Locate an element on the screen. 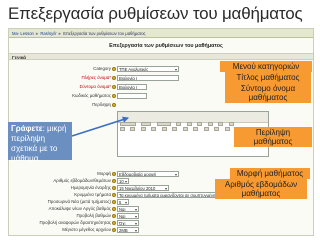 This screenshot has height=240, width=320. editor-toolbar is located at coordinates (193, 121).